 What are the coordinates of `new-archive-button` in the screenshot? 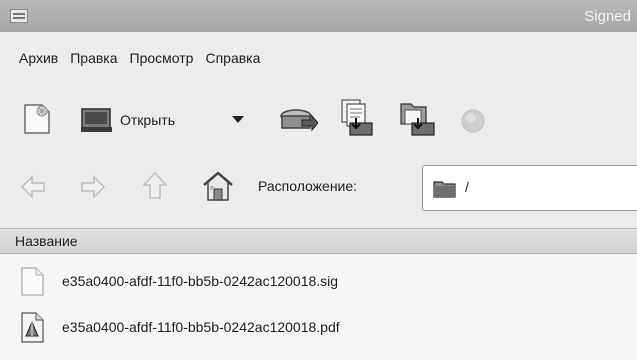 It's located at (37, 119).